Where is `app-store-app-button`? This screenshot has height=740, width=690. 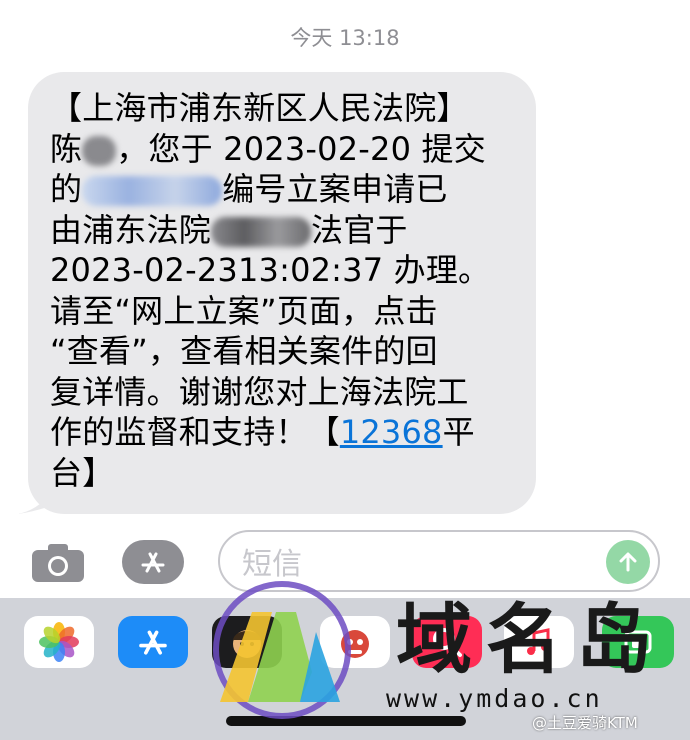
app-store-app-button is located at coordinates (153, 642).